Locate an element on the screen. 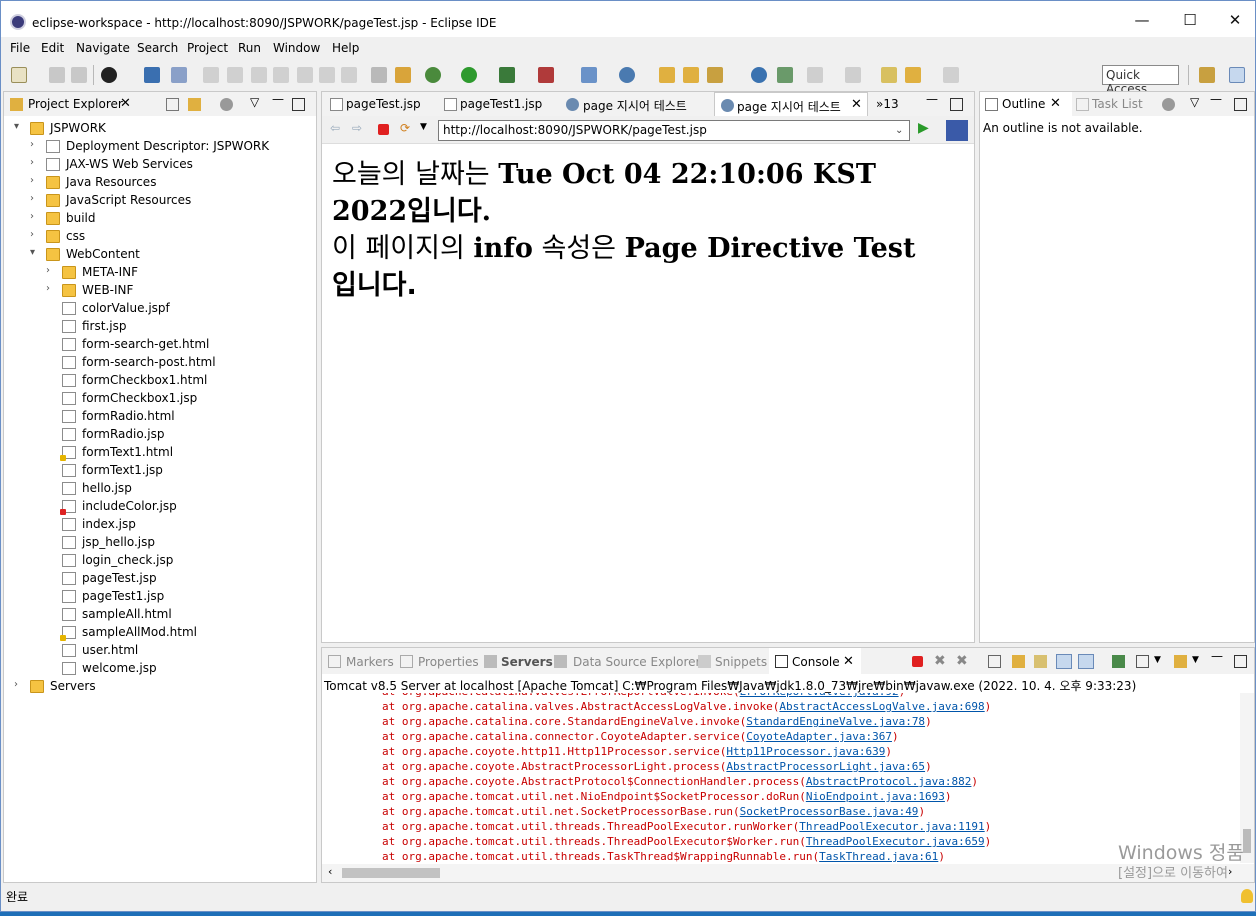  new-console-icon is located at coordinates (1180, 661).